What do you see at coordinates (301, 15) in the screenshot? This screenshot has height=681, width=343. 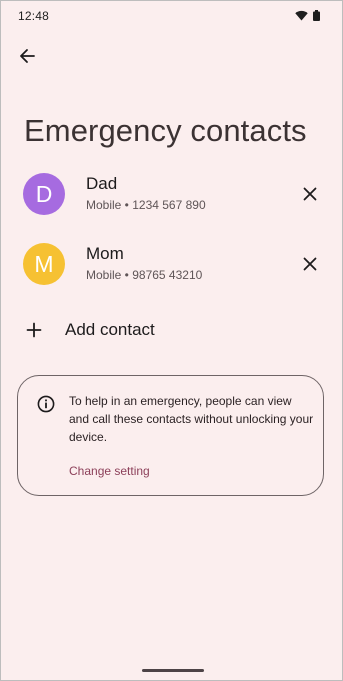 I see `wifi-icon` at bounding box center [301, 15].